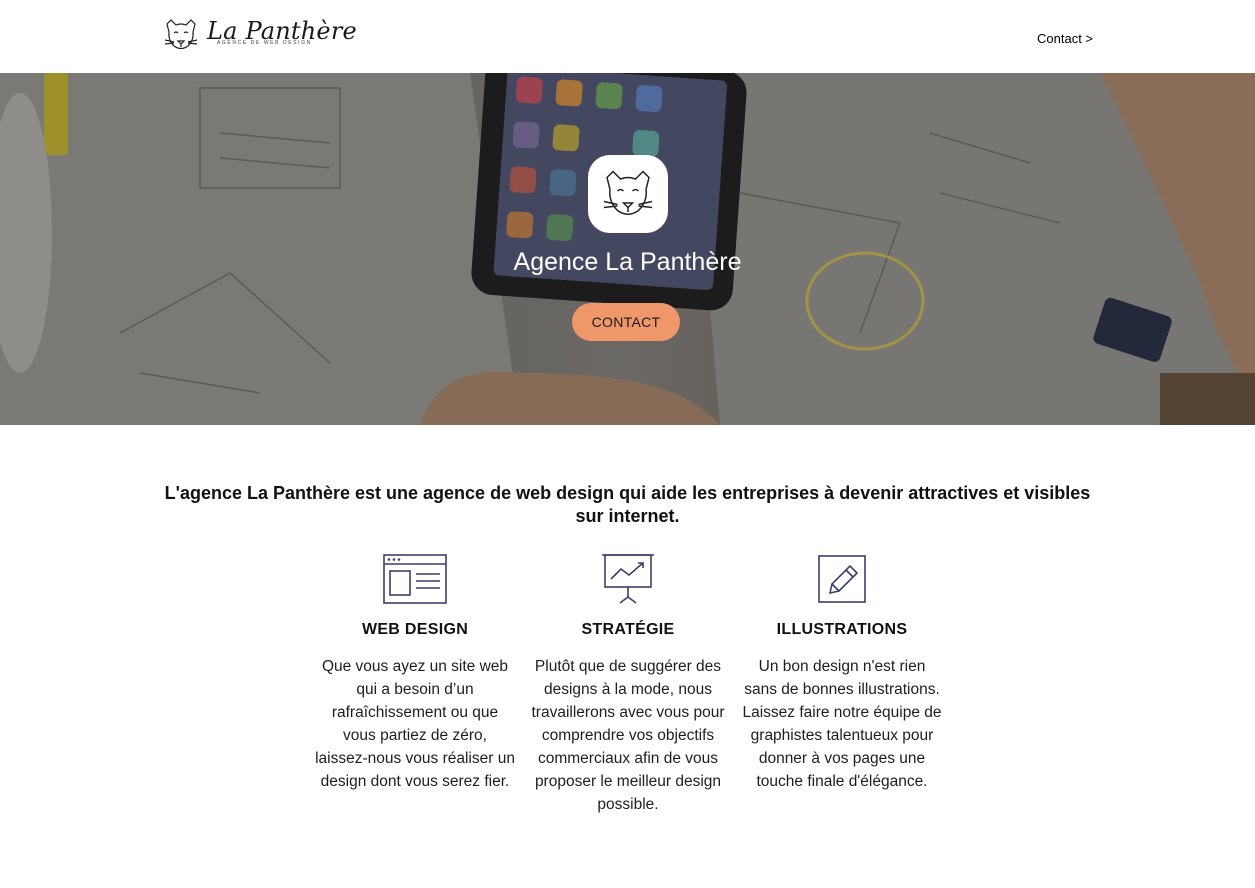 The width and height of the screenshot is (1255, 888). Describe the element at coordinates (415, 629) in the screenshot. I see `feature-title: WEB DESIGN` at that location.